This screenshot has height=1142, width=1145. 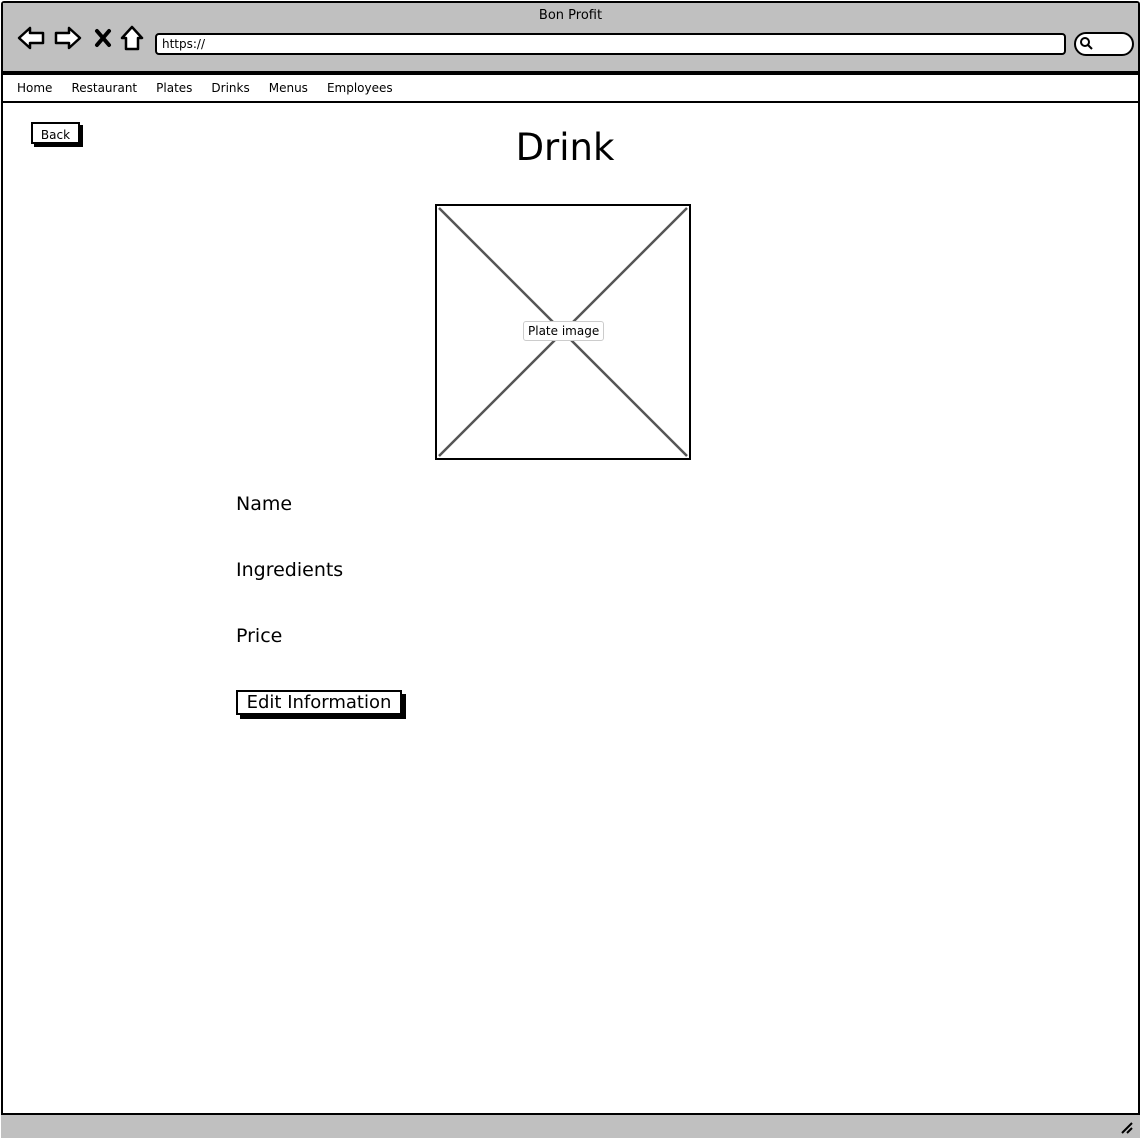 I want to click on nav-item-menus: Menus, so click(x=288, y=88).